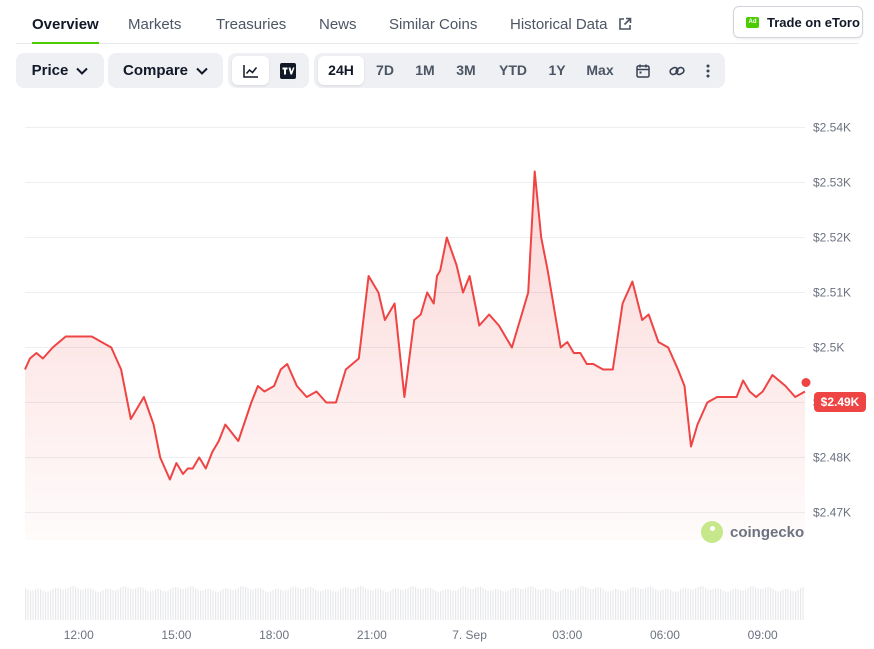 The image size is (874, 649). Describe the element at coordinates (708, 70) in the screenshot. I see `more-options-button` at that location.